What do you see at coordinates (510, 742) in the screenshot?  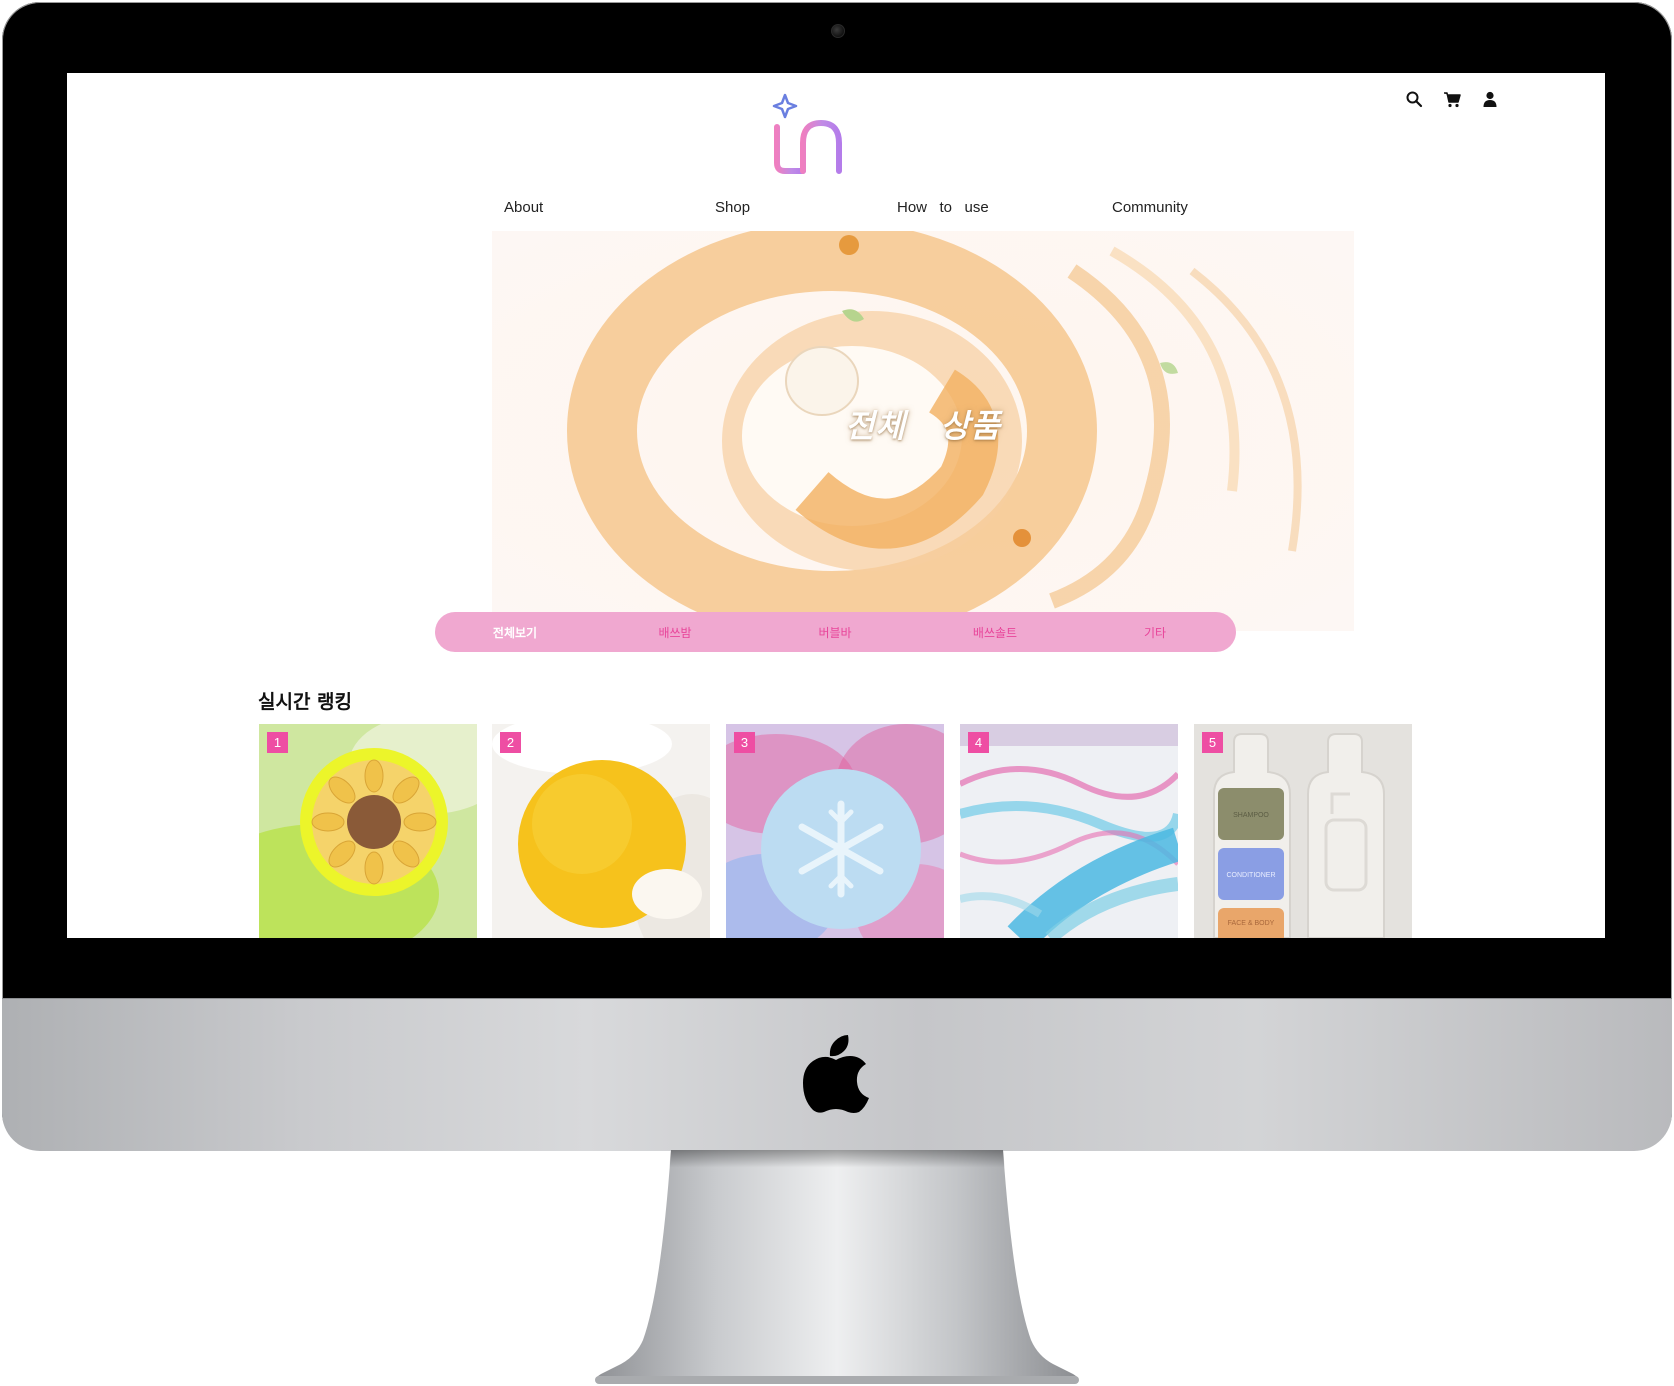 I see `rank-badge: 2` at bounding box center [510, 742].